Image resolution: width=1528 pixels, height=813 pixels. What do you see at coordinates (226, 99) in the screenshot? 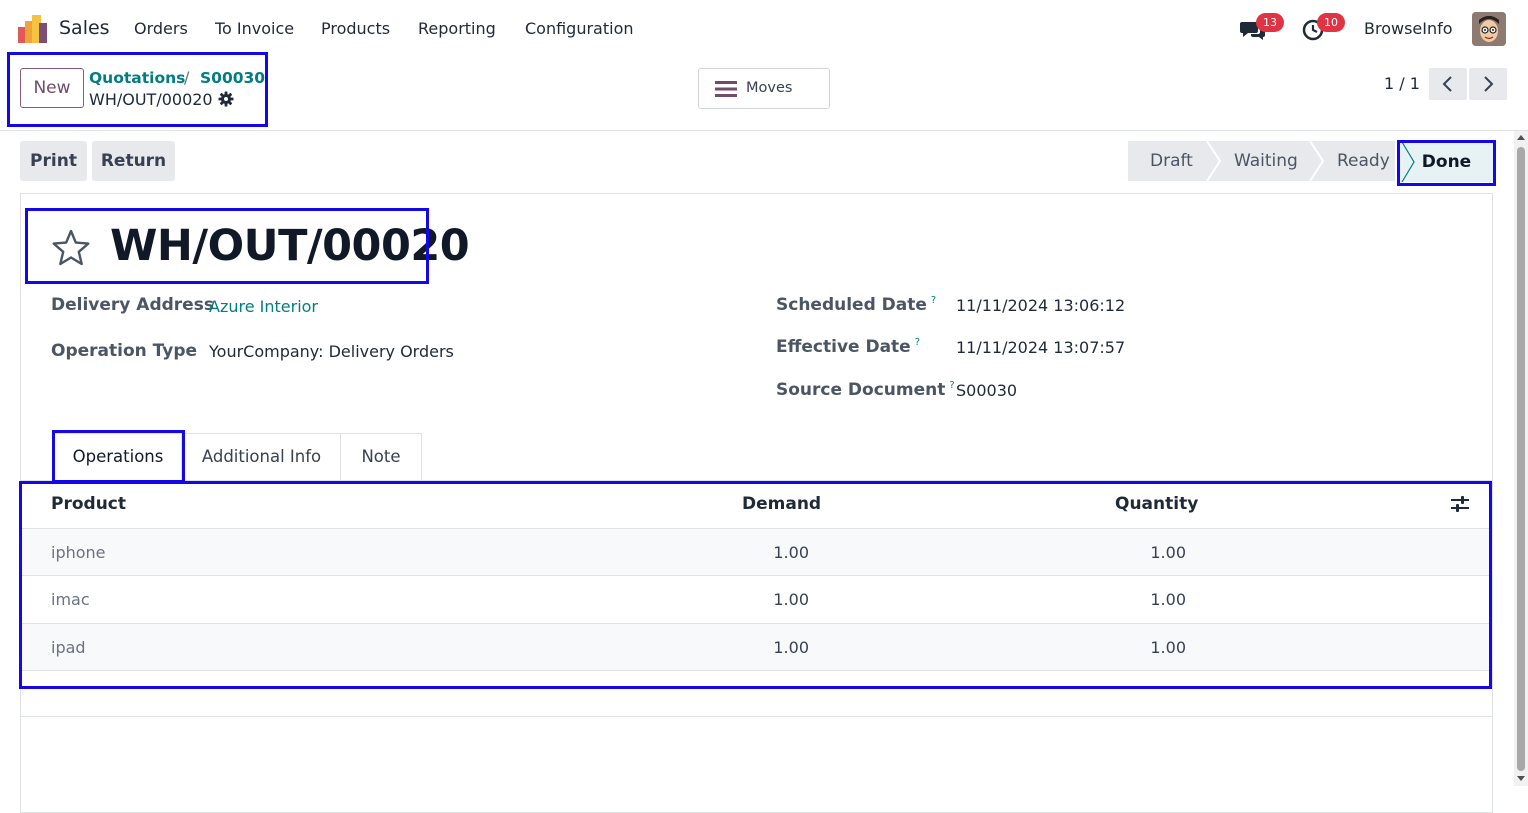
I see `gear-icon` at bounding box center [226, 99].